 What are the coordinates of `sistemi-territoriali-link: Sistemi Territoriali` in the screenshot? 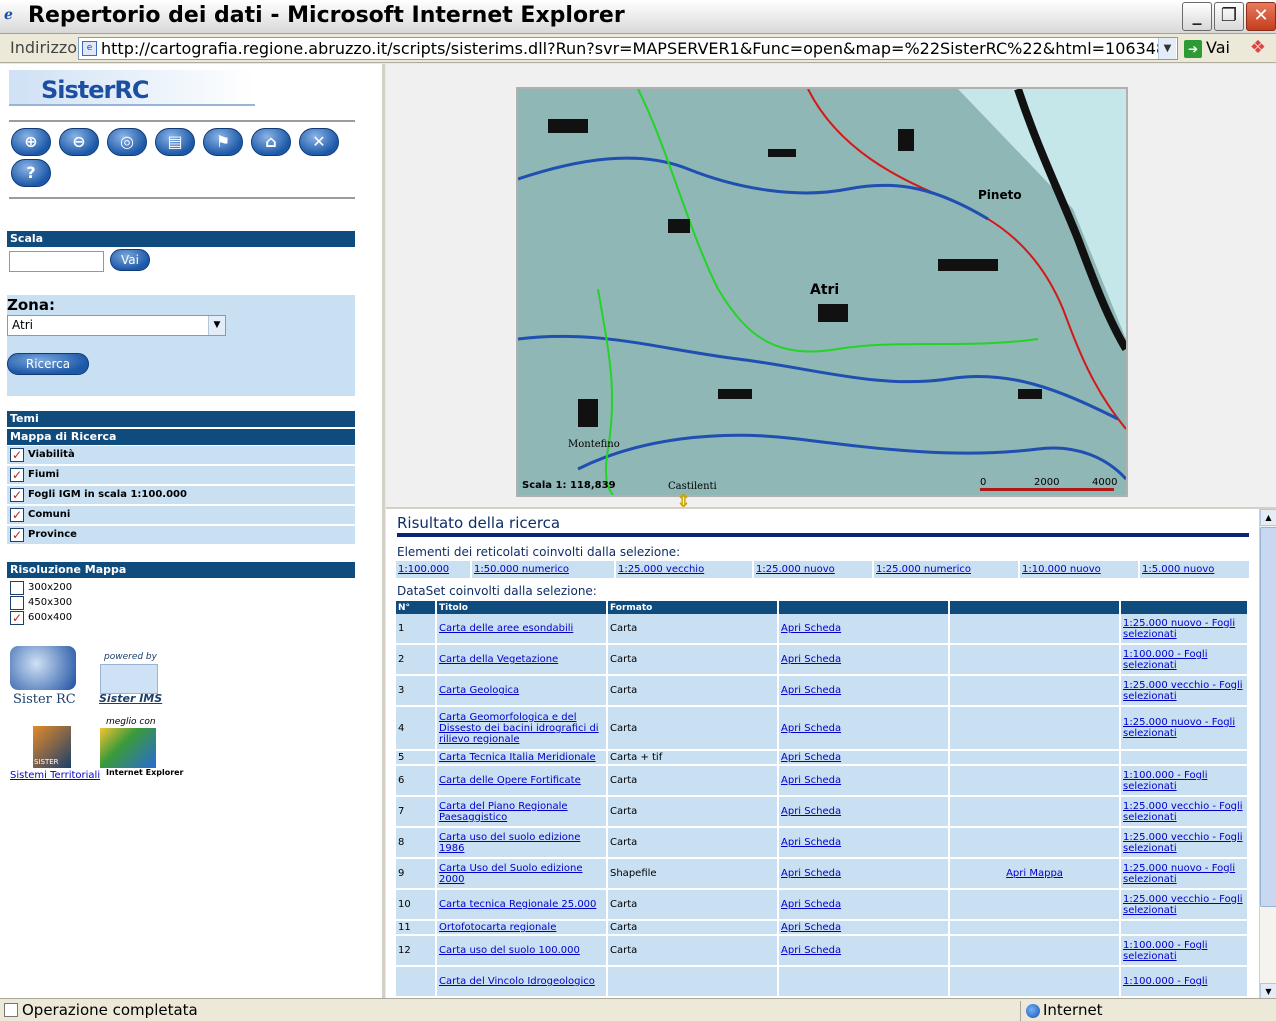 It's located at (55, 775).